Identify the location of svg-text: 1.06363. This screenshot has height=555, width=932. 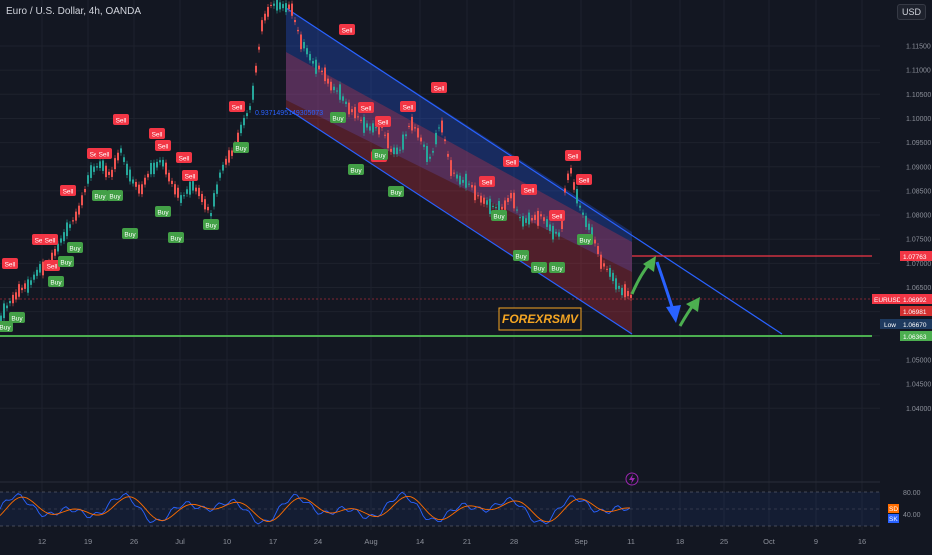
(915, 337).